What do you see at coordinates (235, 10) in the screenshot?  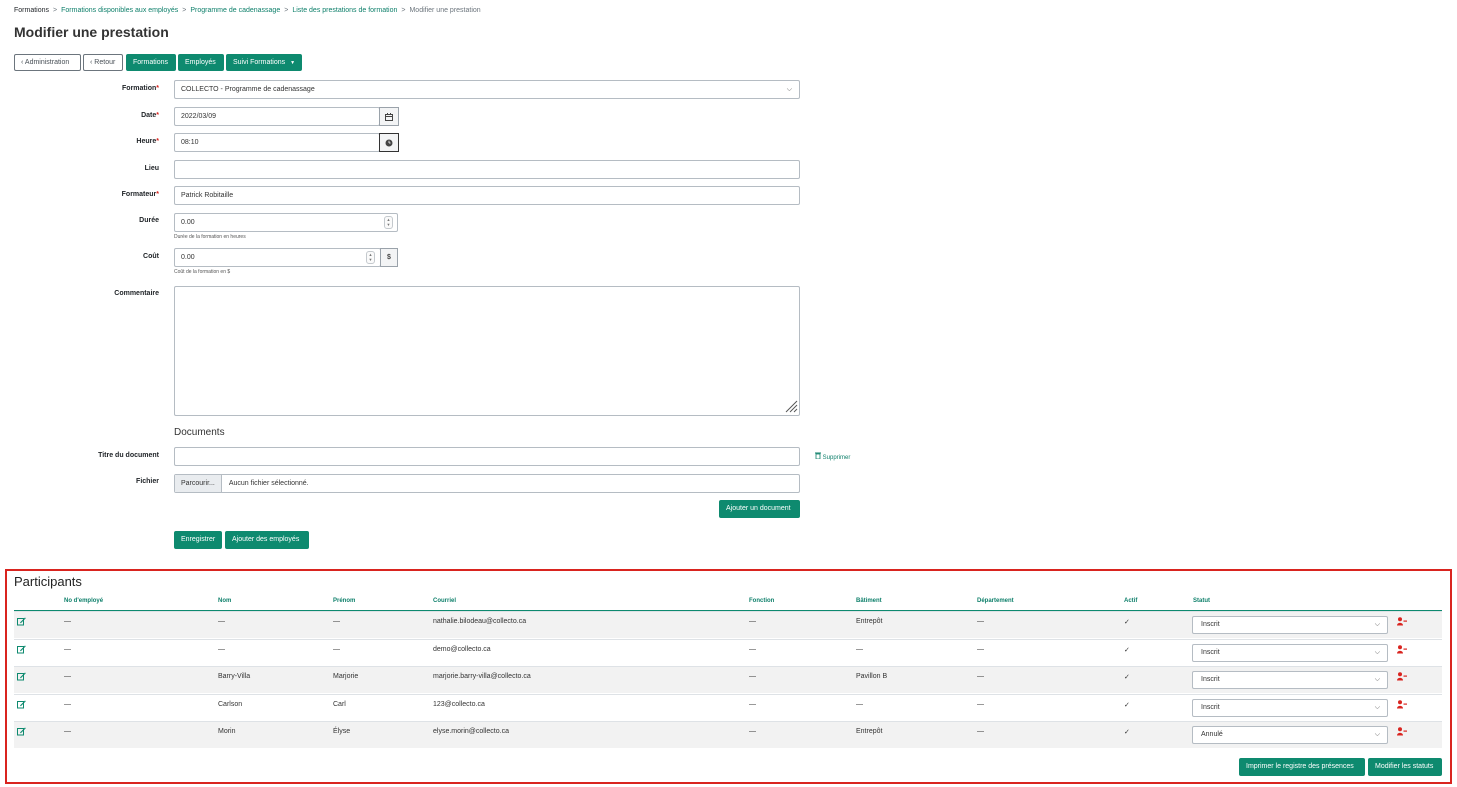 I see `breadcrumb-programme: Programme de cadenassage` at bounding box center [235, 10].